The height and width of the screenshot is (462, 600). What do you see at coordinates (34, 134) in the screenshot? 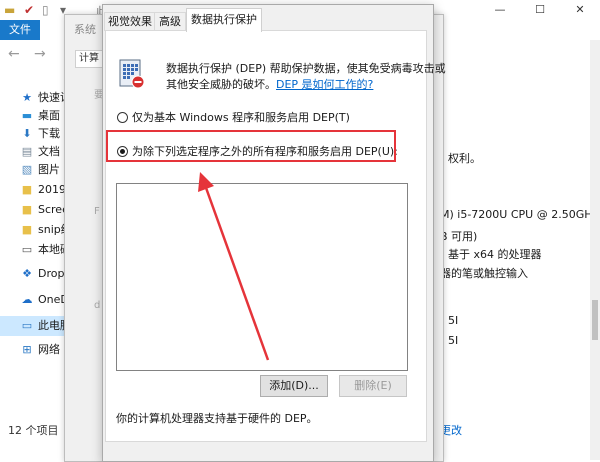
I see `sidebar-item-3: ⬇ 下载` at bounding box center [34, 134].